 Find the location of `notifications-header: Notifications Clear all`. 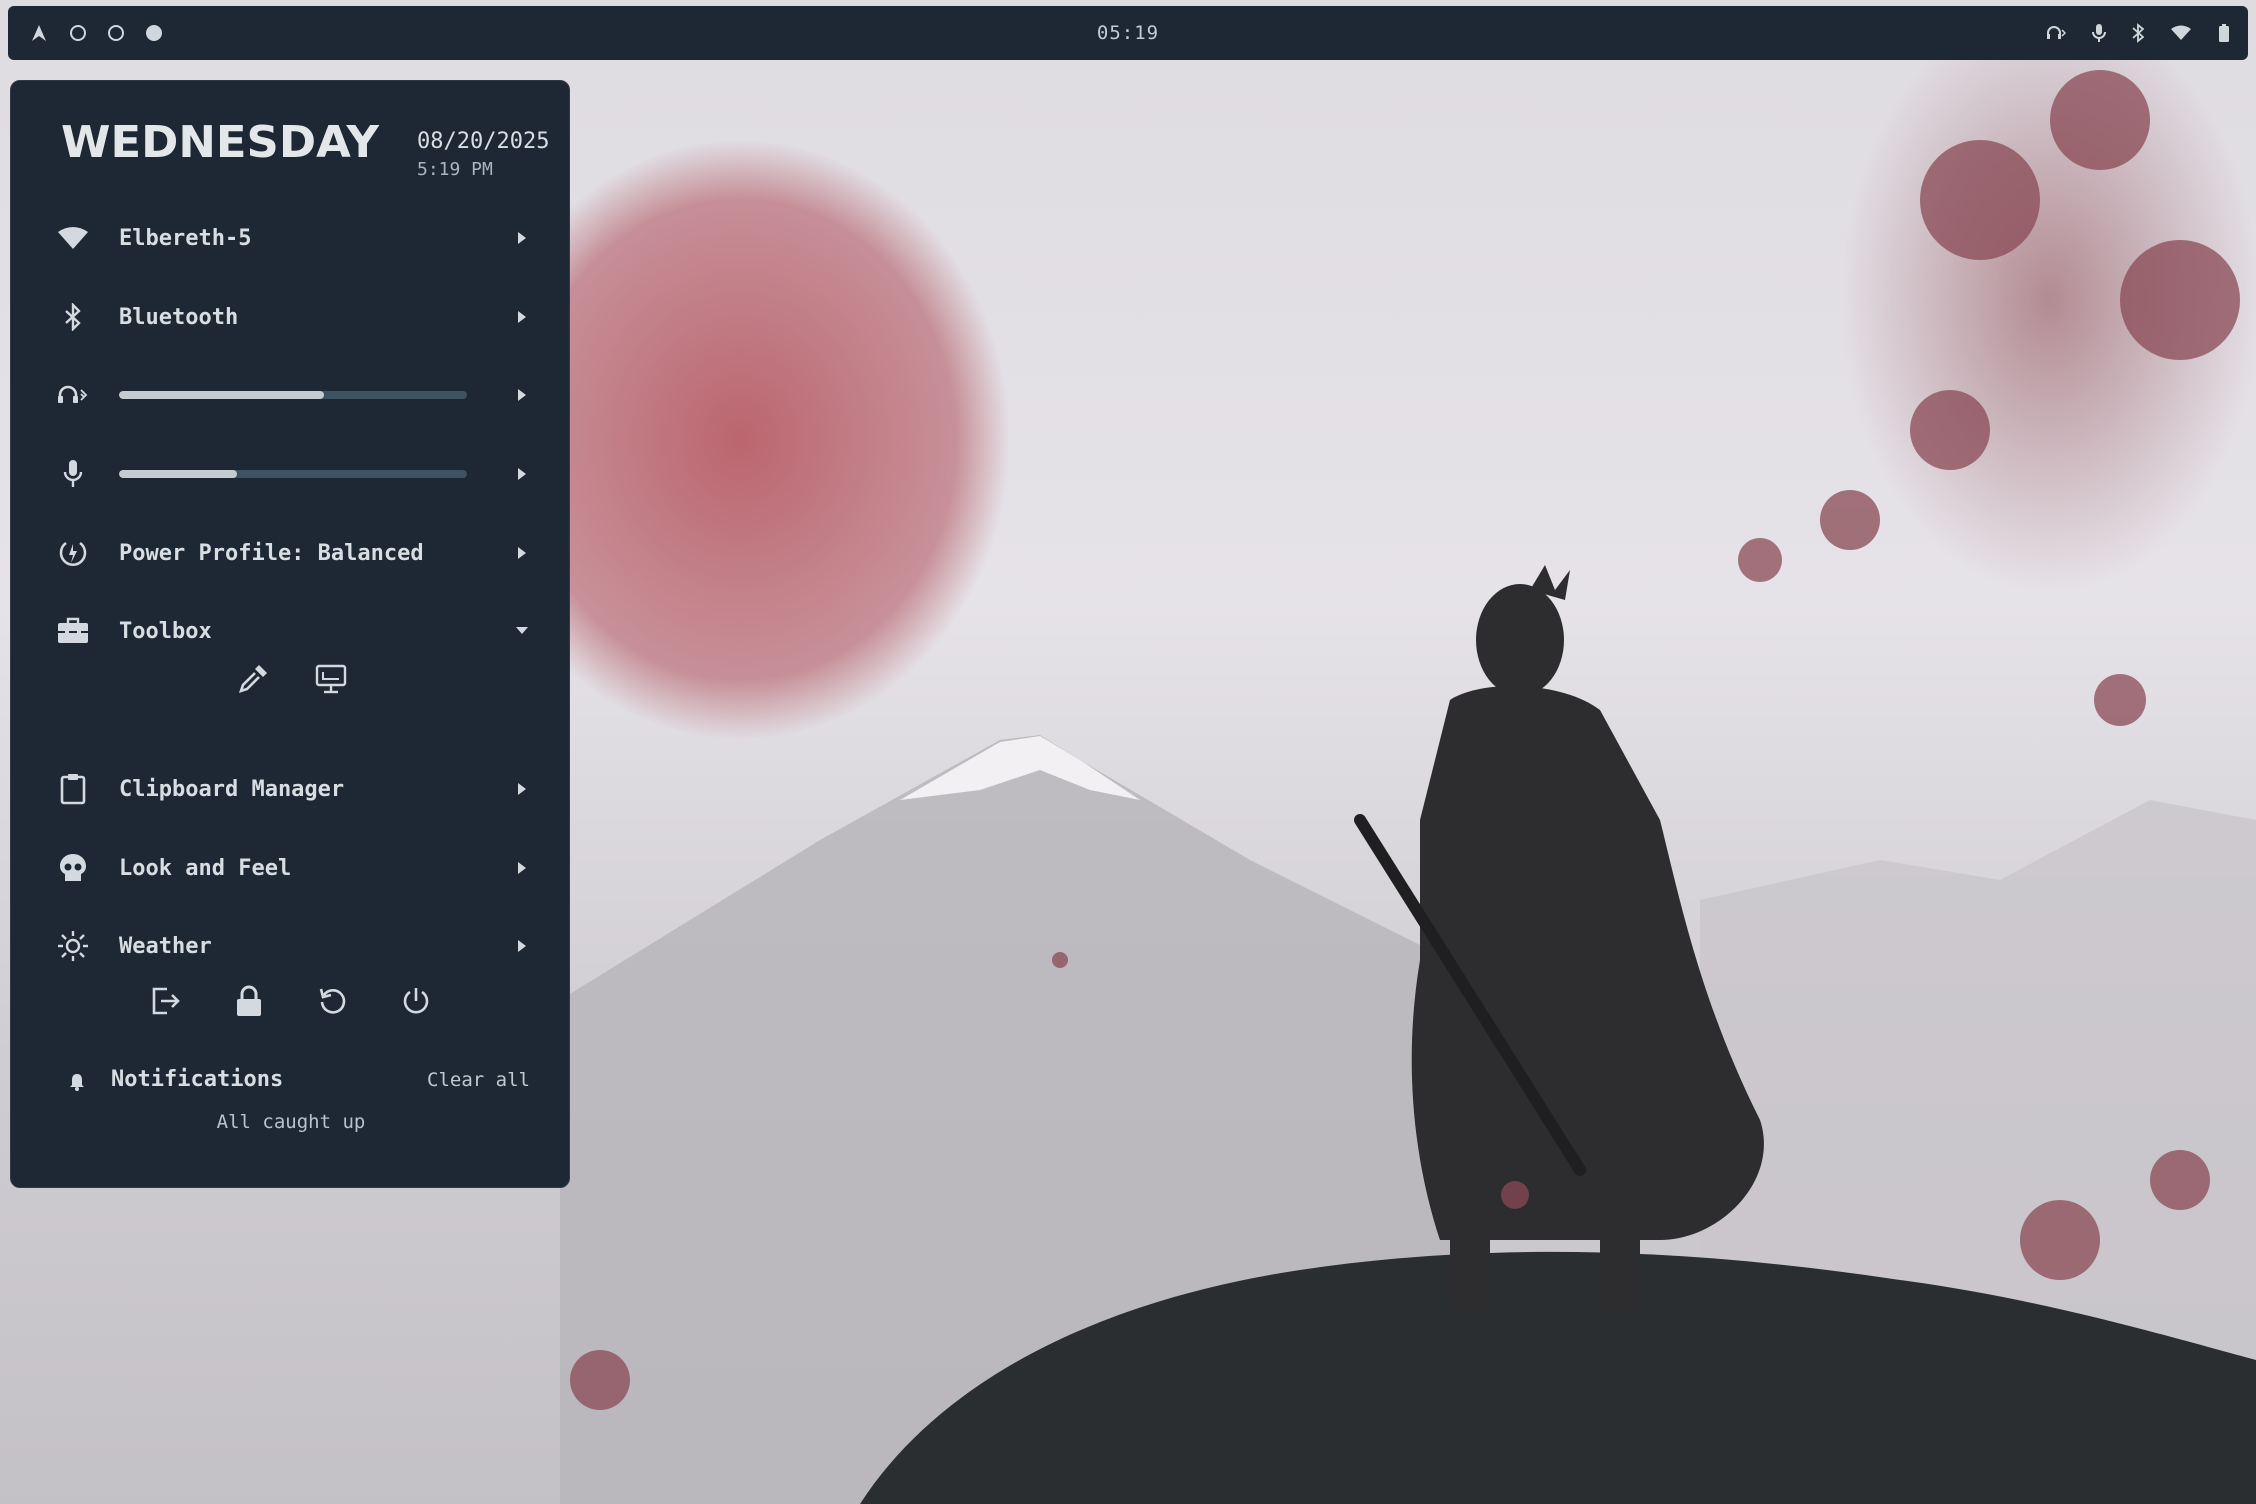

notifications-header: Notifications Clear all is located at coordinates (297, 1081).